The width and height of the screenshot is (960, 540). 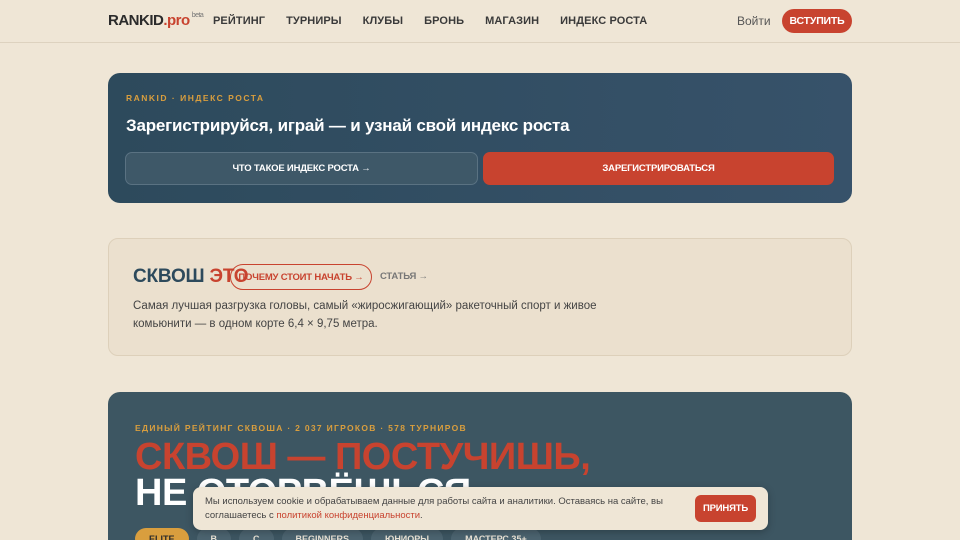 What do you see at coordinates (444, 21) in the screenshot?
I see `nav-booking: БРОНЬ` at bounding box center [444, 21].